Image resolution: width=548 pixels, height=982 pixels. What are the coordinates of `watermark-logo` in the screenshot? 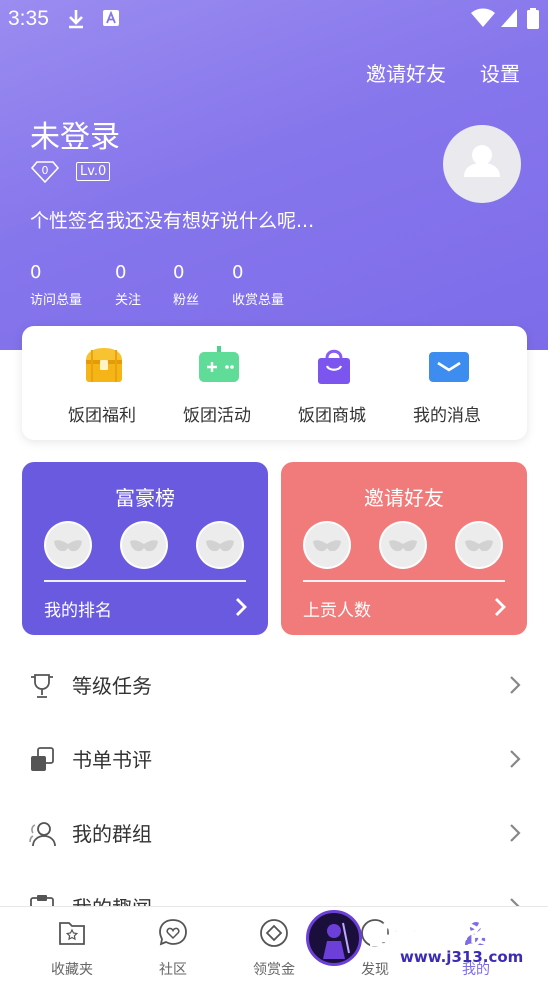 It's located at (334, 938).